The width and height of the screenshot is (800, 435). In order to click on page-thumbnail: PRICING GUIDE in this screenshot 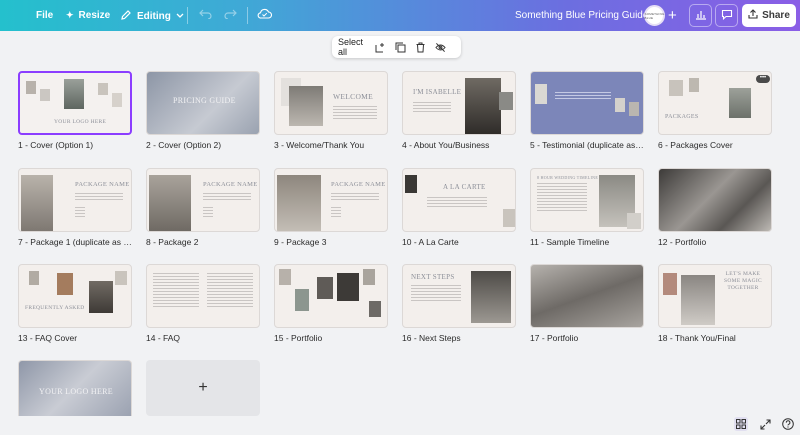, I will do `click(203, 103)`.